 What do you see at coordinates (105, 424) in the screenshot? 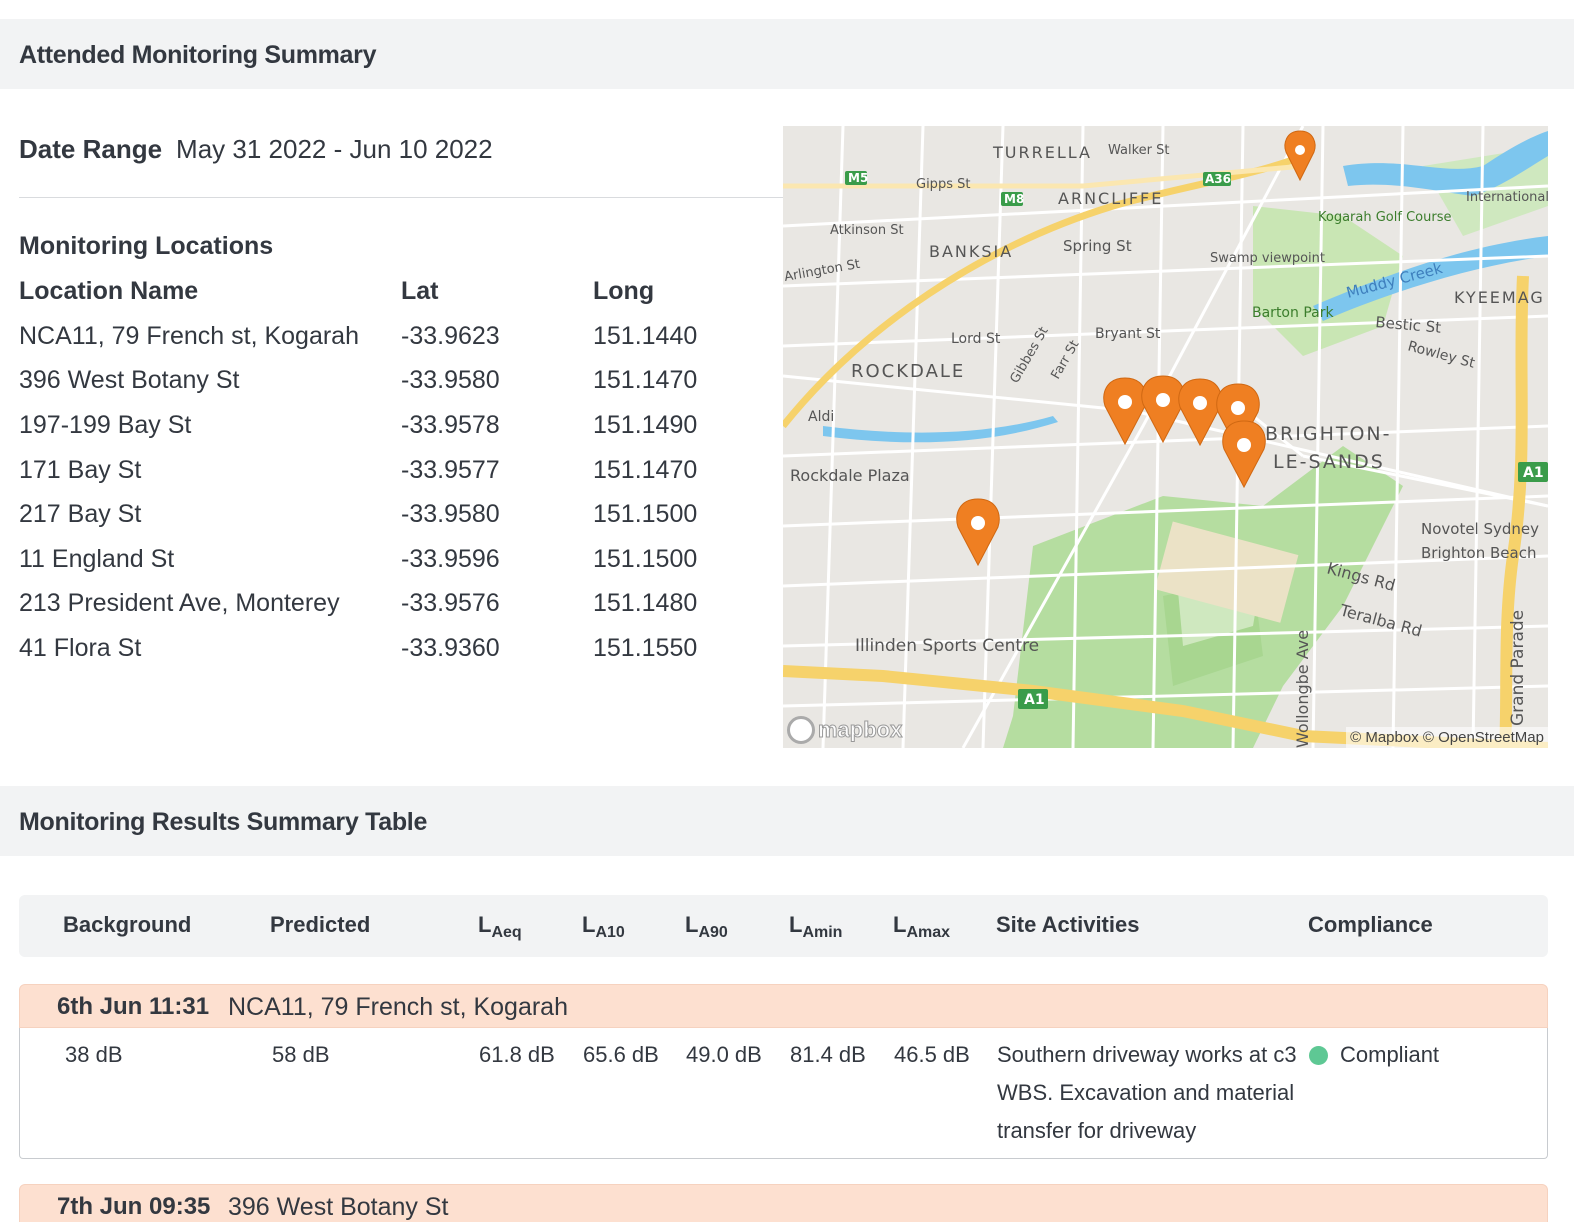
I see `location-name: 197-199 Bay St` at bounding box center [105, 424].